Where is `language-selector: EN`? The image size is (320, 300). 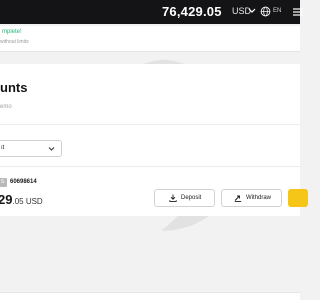 language-selector: EN is located at coordinates (277, 11).